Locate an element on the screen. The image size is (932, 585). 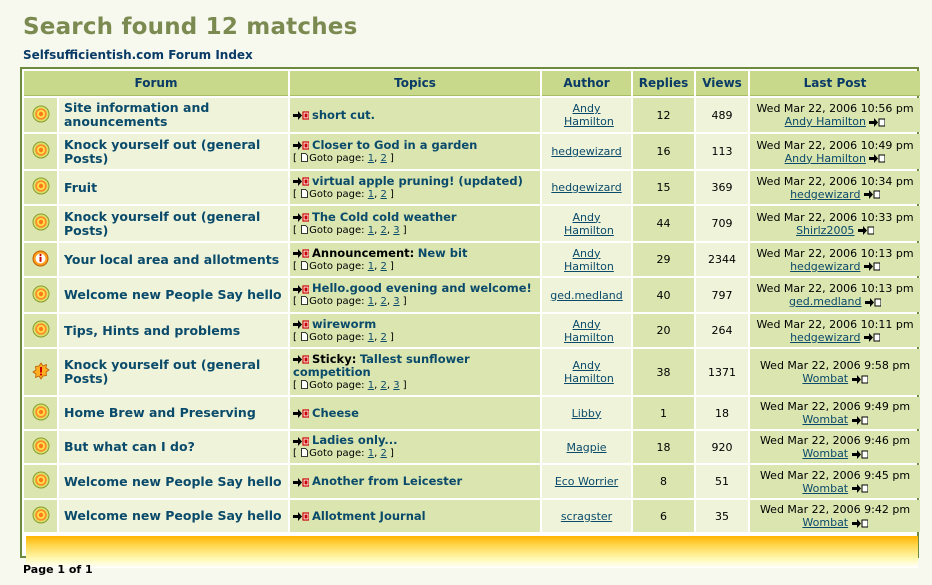
forum-link: Your local area and allotments is located at coordinates (171, 259).